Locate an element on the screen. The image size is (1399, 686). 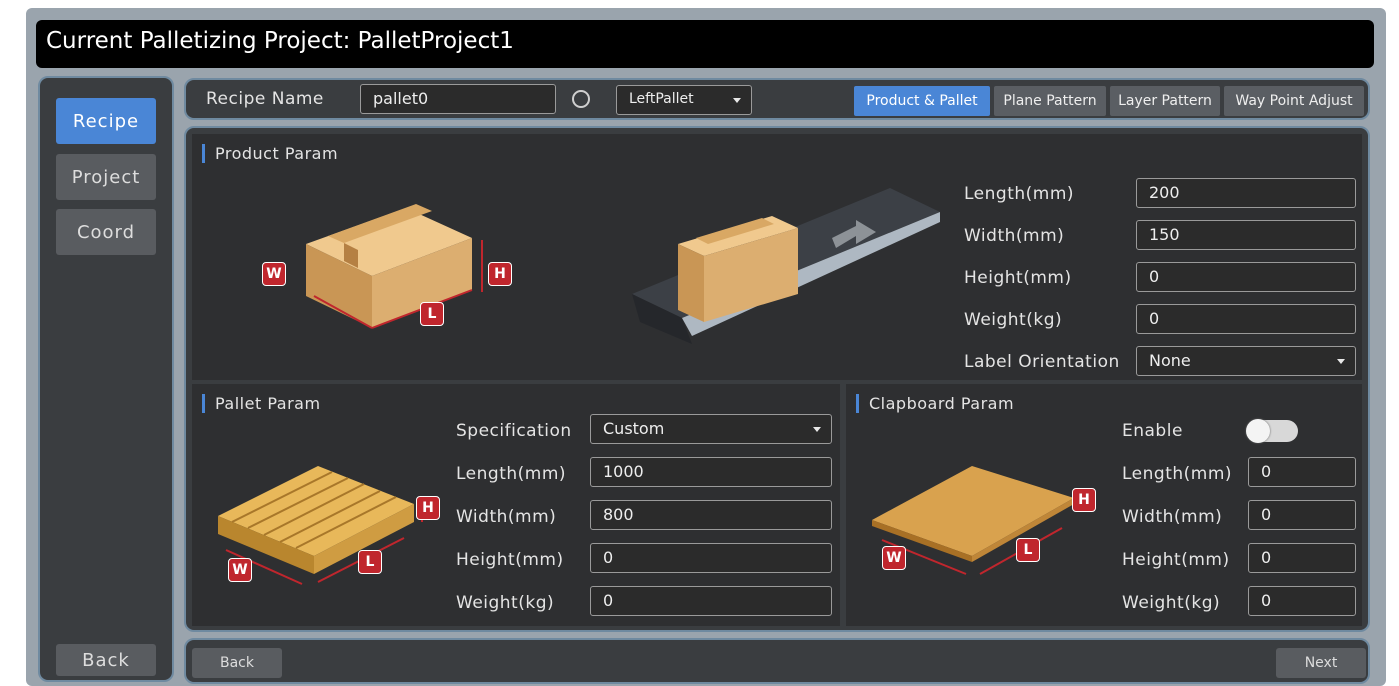
recipe-name-input: pallet0 is located at coordinates (458, 99).